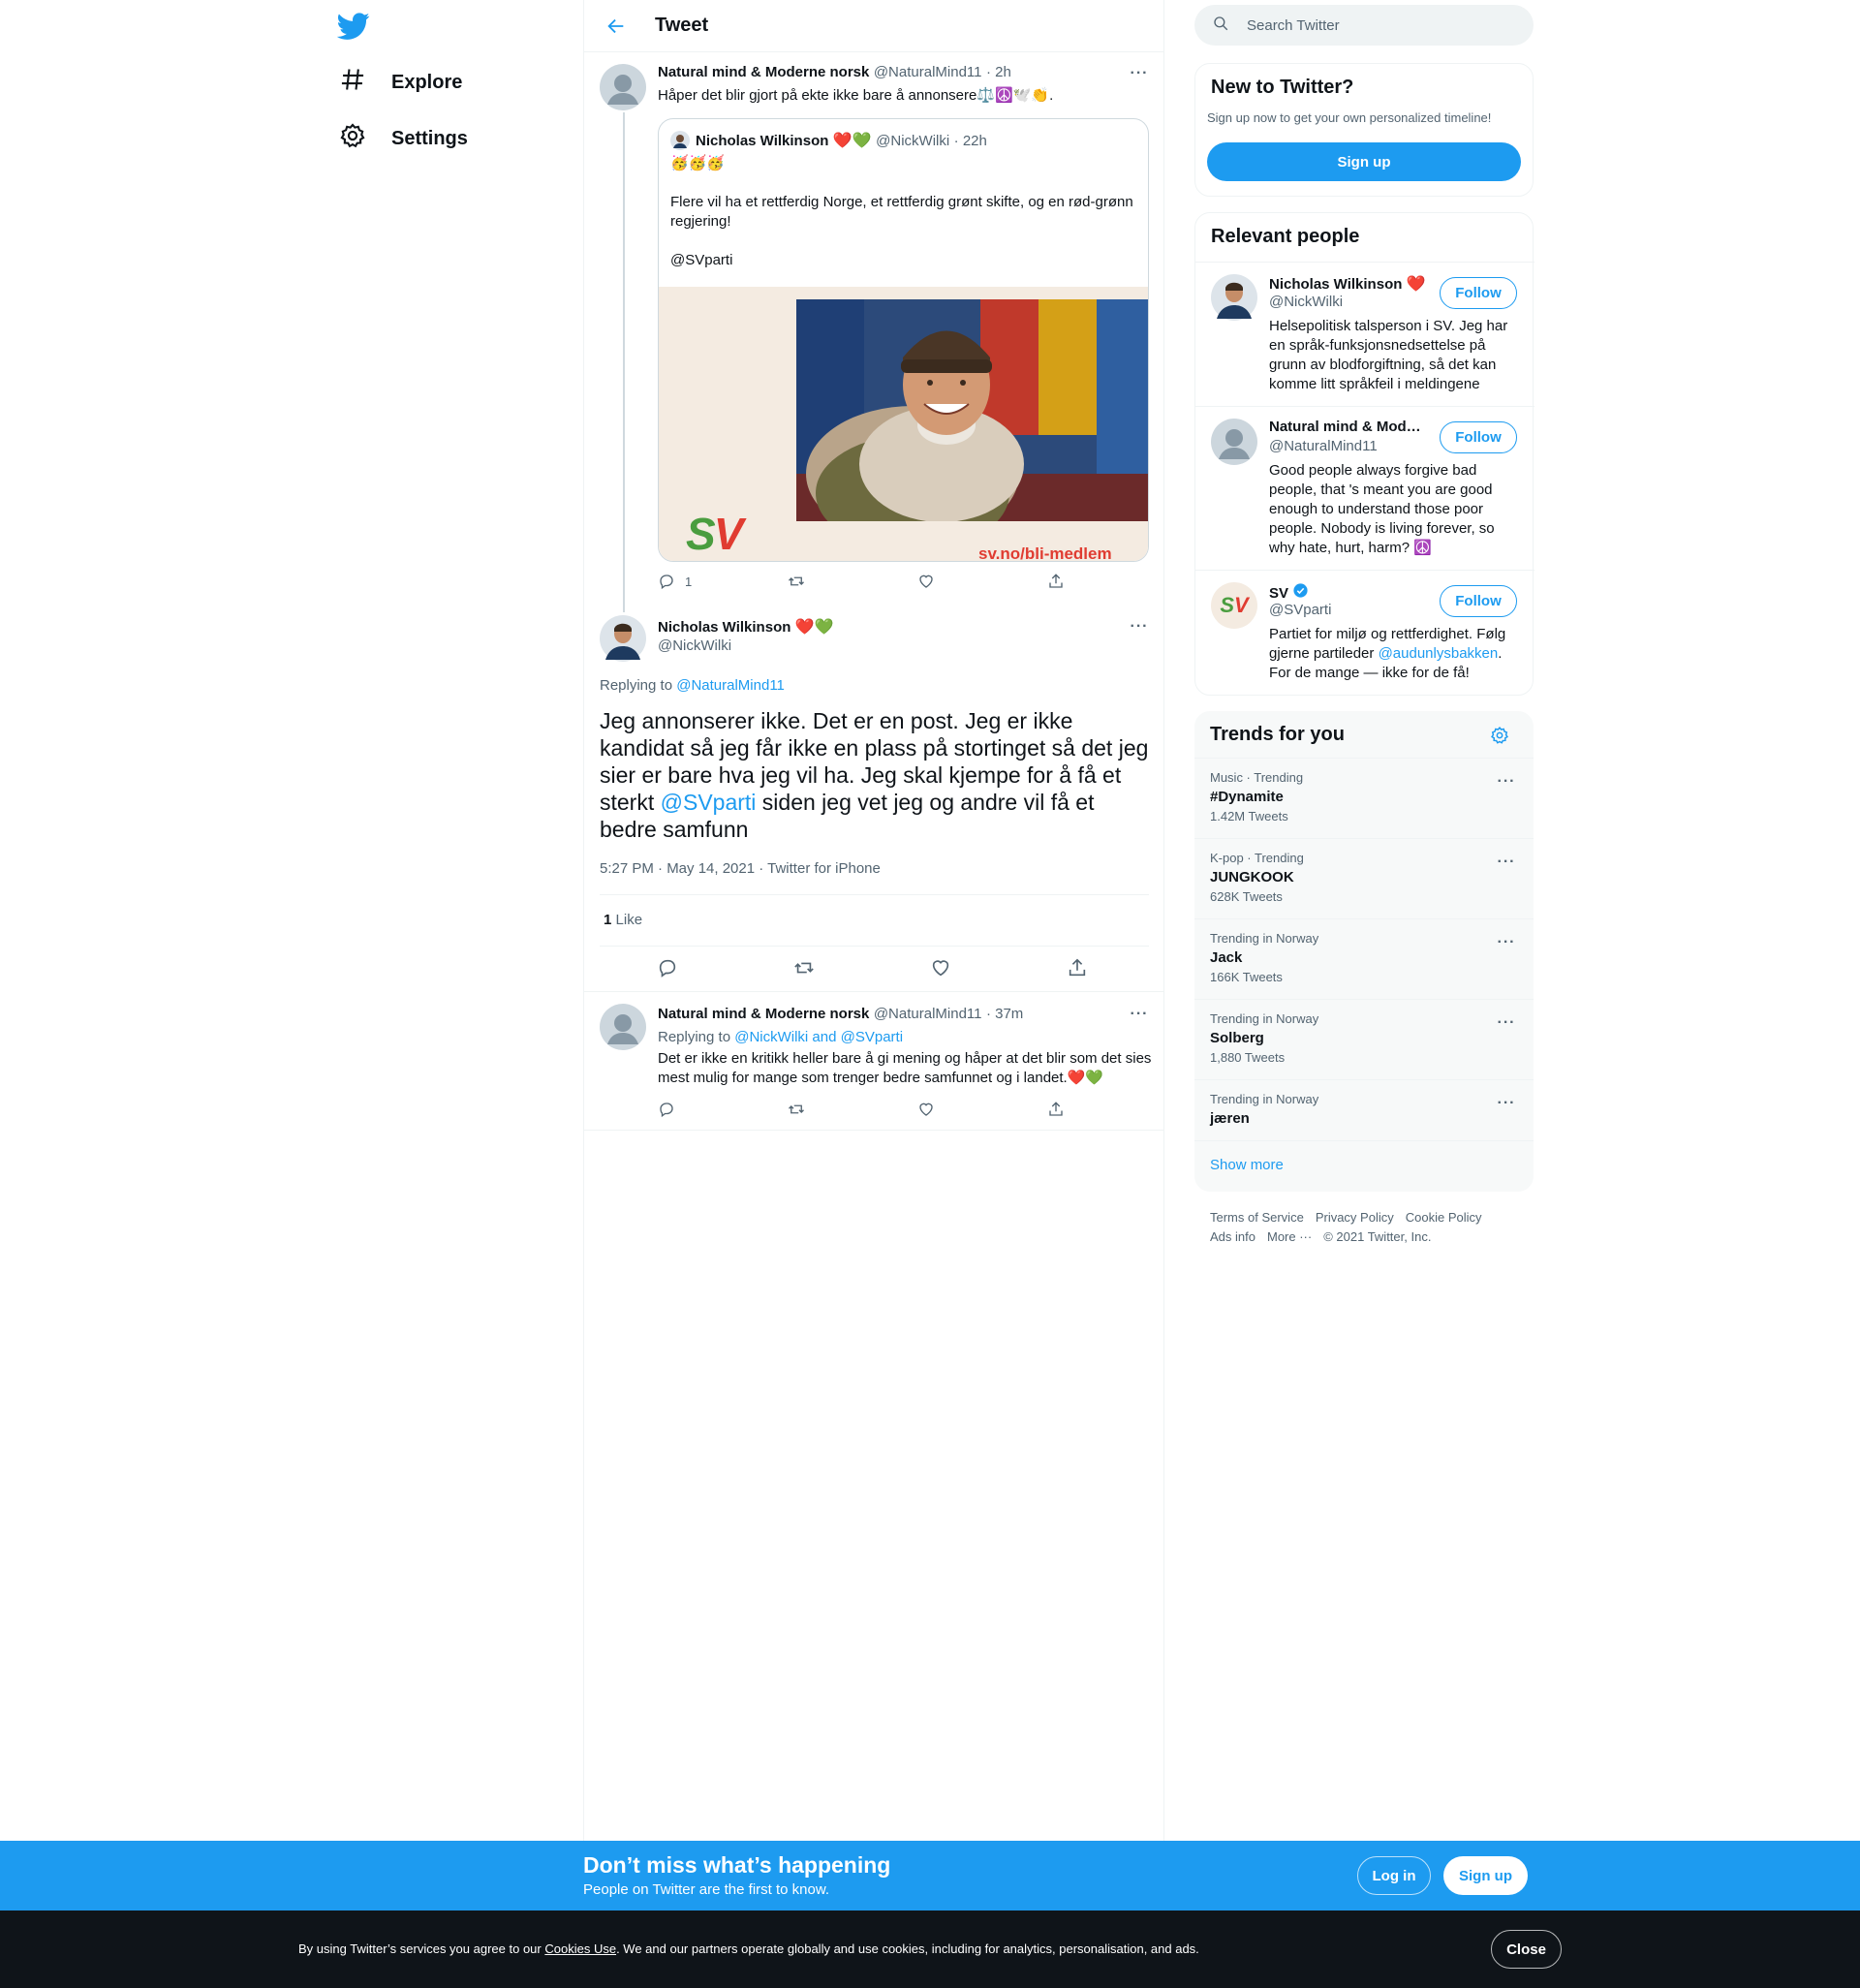  What do you see at coordinates (706, 1889) in the screenshot?
I see `banner-subtitle: People on Twitter are the first to know.` at bounding box center [706, 1889].